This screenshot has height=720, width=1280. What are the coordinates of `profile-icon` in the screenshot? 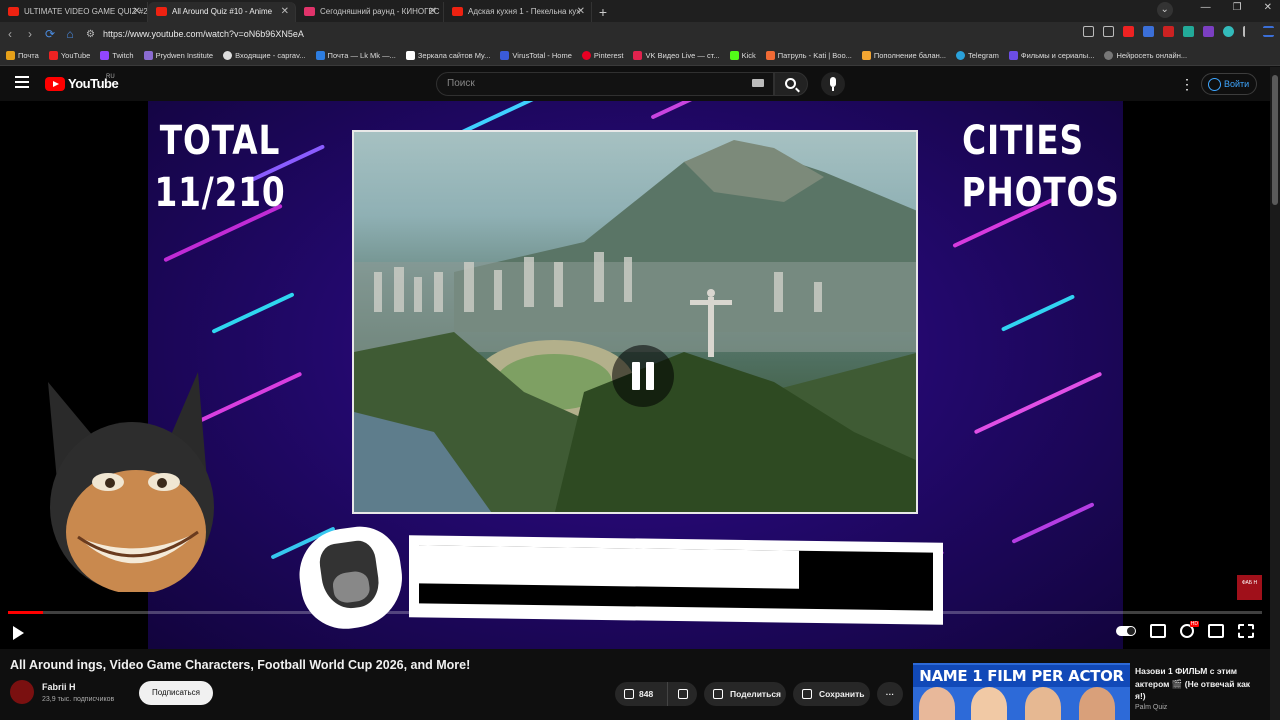 It's located at (1228, 31).